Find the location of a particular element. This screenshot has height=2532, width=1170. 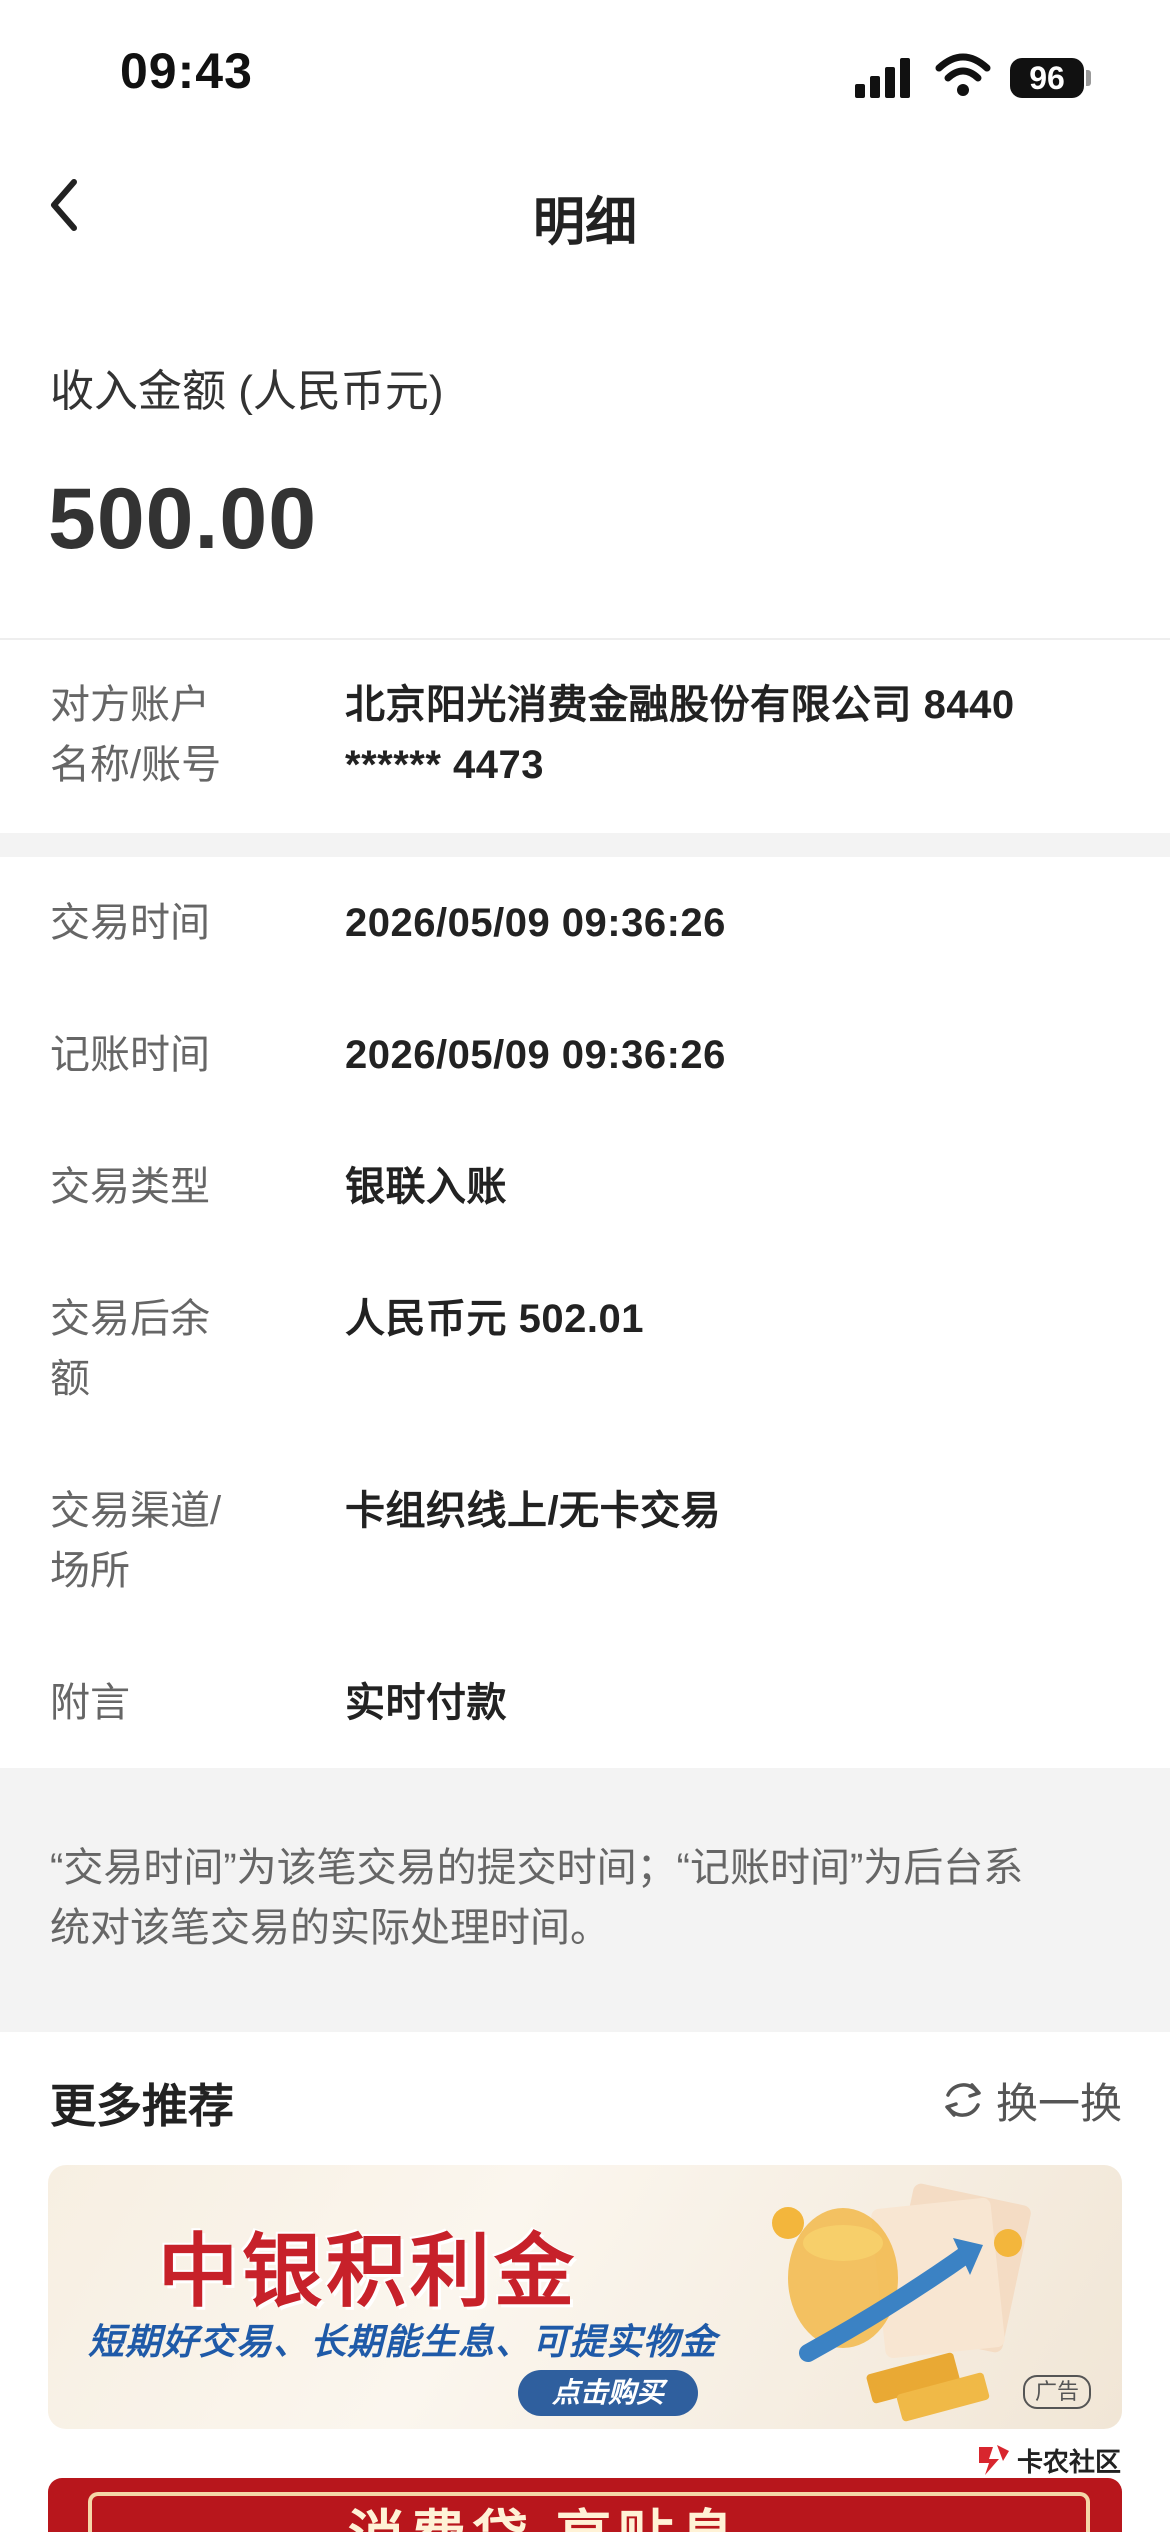

detail-label-line2: 额 is located at coordinates (70, 1379).